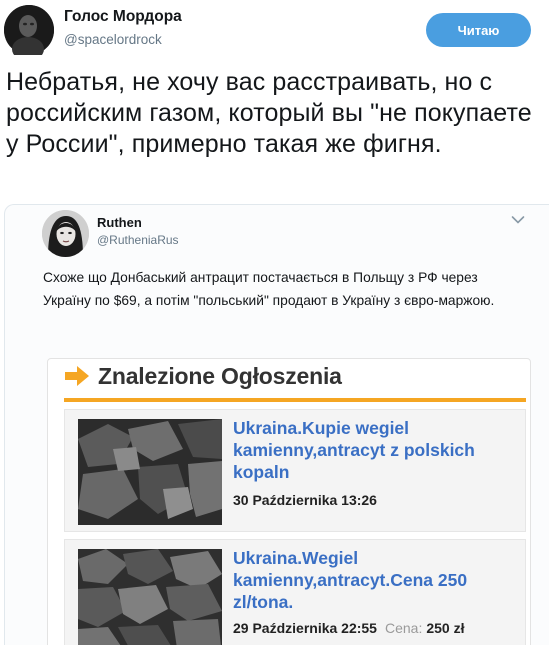  Describe the element at coordinates (445, 628) in the screenshot. I see `listing-price: 250 zł` at that location.